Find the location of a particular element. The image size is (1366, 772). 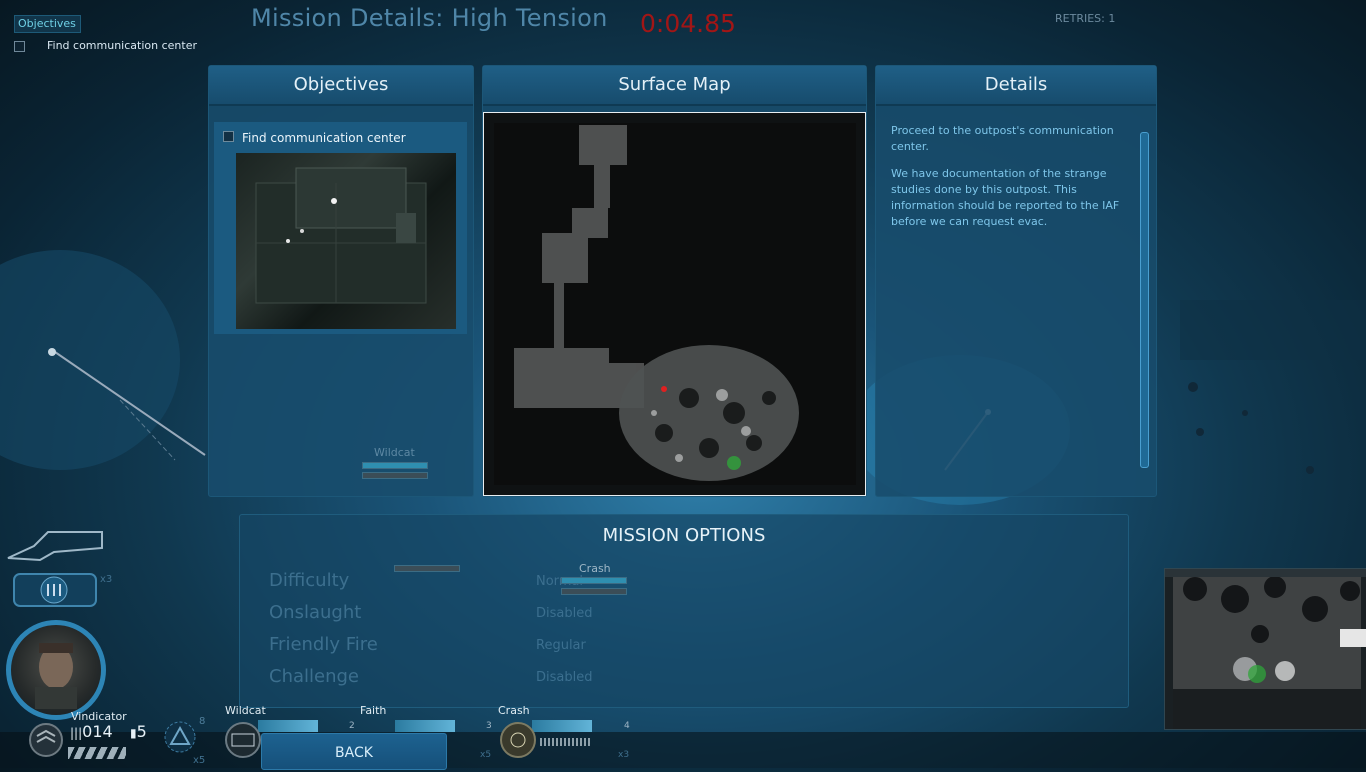

rank-icon is located at coordinates (46, 740).